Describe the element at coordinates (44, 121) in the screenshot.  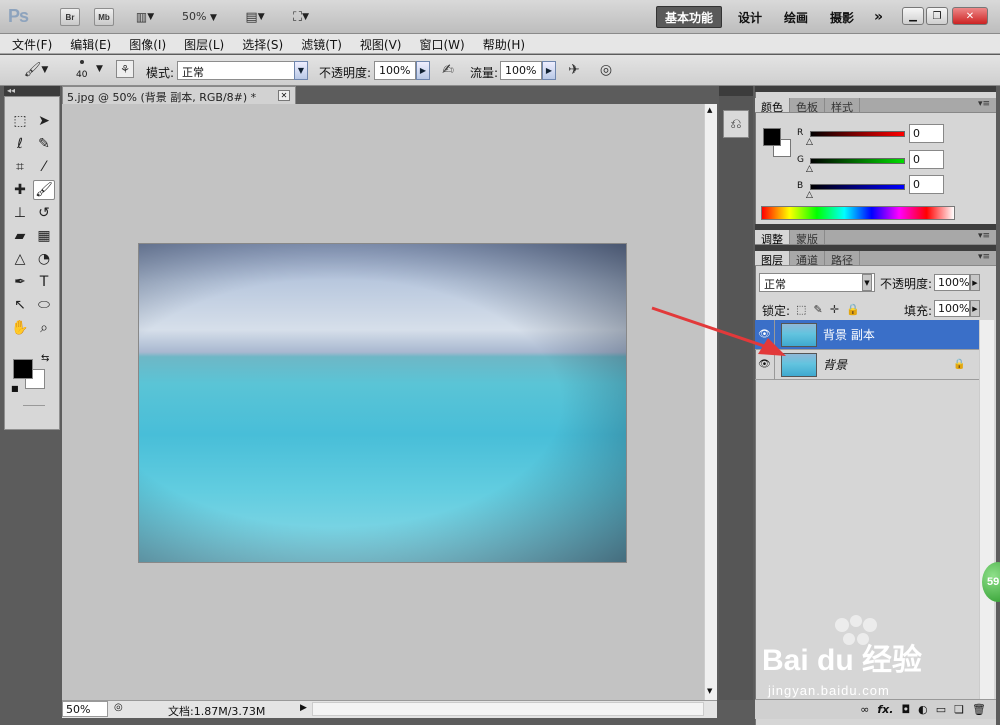
I see `move-tool: ➤` at that location.